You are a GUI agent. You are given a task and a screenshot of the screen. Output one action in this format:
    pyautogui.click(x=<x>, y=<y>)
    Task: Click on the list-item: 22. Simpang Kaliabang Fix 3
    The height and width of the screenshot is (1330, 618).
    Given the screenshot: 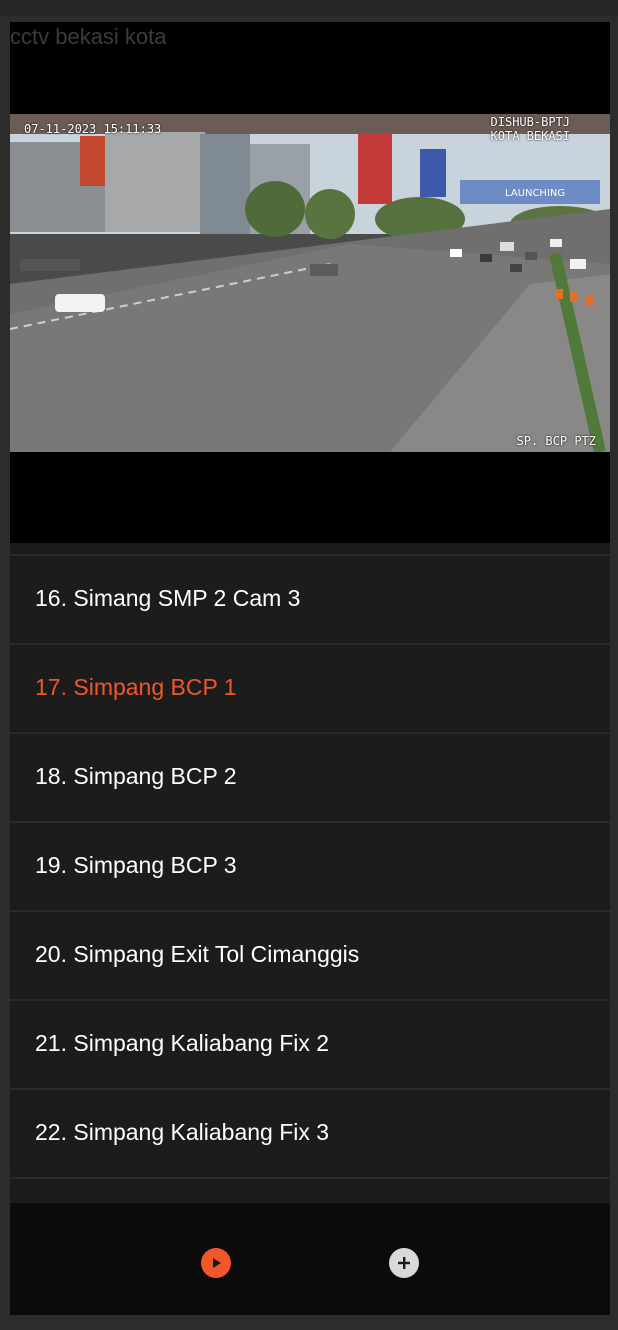 What is the action you would take?
    pyautogui.click(x=310, y=1131)
    